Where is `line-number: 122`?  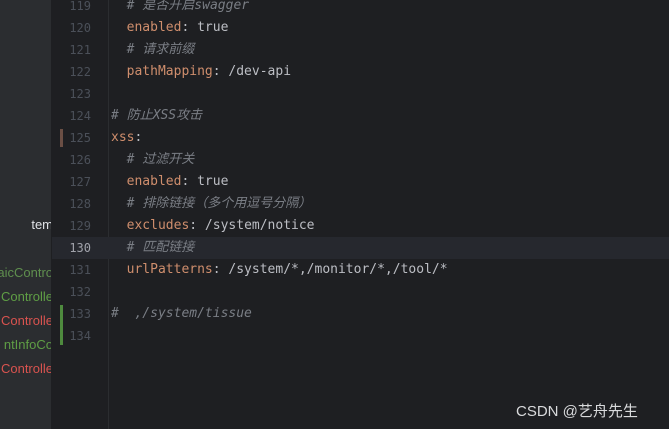
line-number: 122 is located at coordinates (80, 72).